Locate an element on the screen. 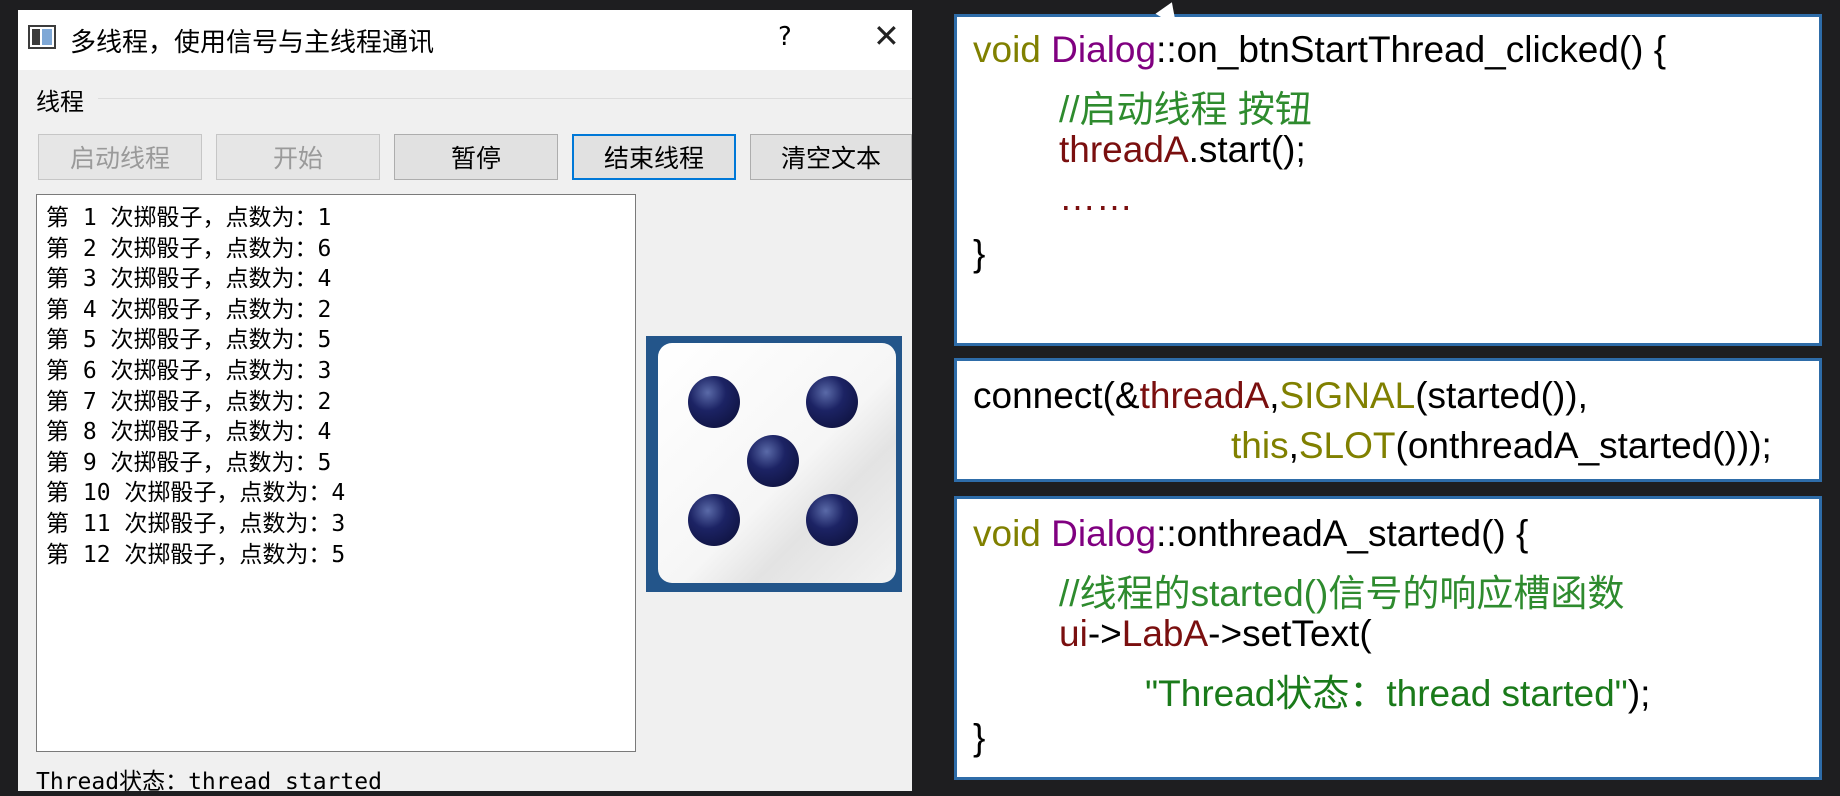  code-text: ->setText( is located at coordinates (1290, 633).